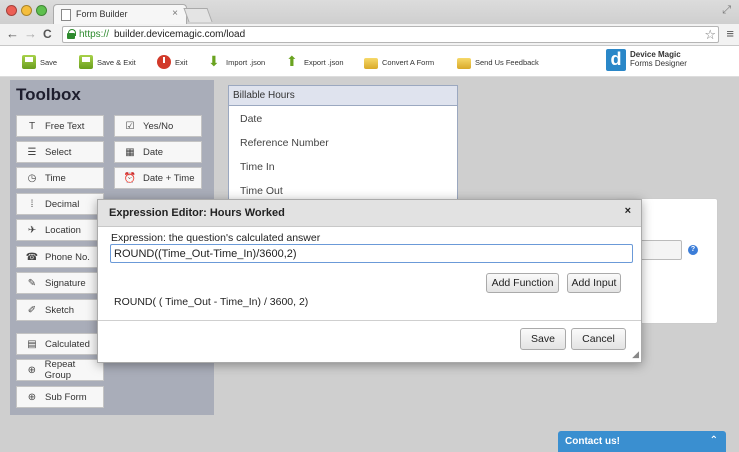 The height and width of the screenshot is (452, 739). Describe the element at coordinates (710, 35) in the screenshot. I see `bookmark-star-icon: ☆` at that location.